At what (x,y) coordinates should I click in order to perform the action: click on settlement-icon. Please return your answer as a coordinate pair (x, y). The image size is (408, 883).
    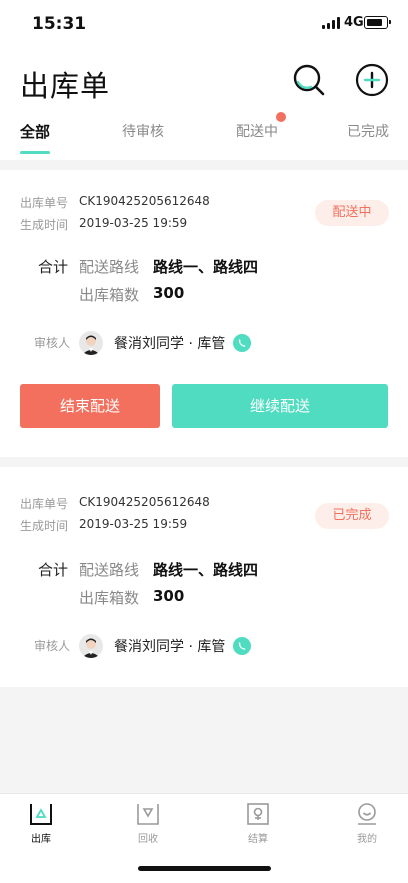
    Looking at the image, I should click on (258, 814).